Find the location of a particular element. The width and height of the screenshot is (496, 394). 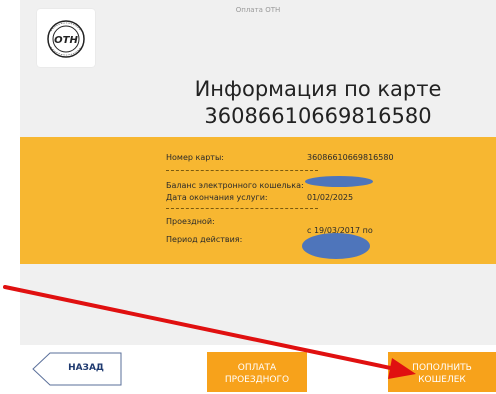

pass-label: Проездной: is located at coordinates (190, 221).